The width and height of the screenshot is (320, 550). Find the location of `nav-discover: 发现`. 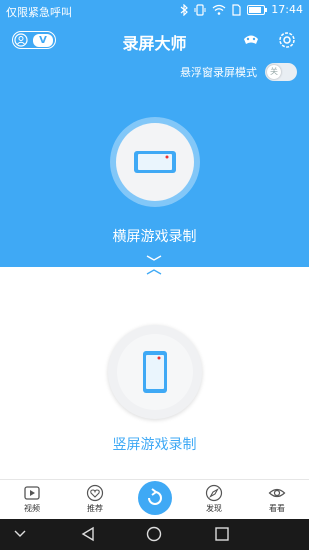

nav-discover: 发现 is located at coordinates (214, 500).